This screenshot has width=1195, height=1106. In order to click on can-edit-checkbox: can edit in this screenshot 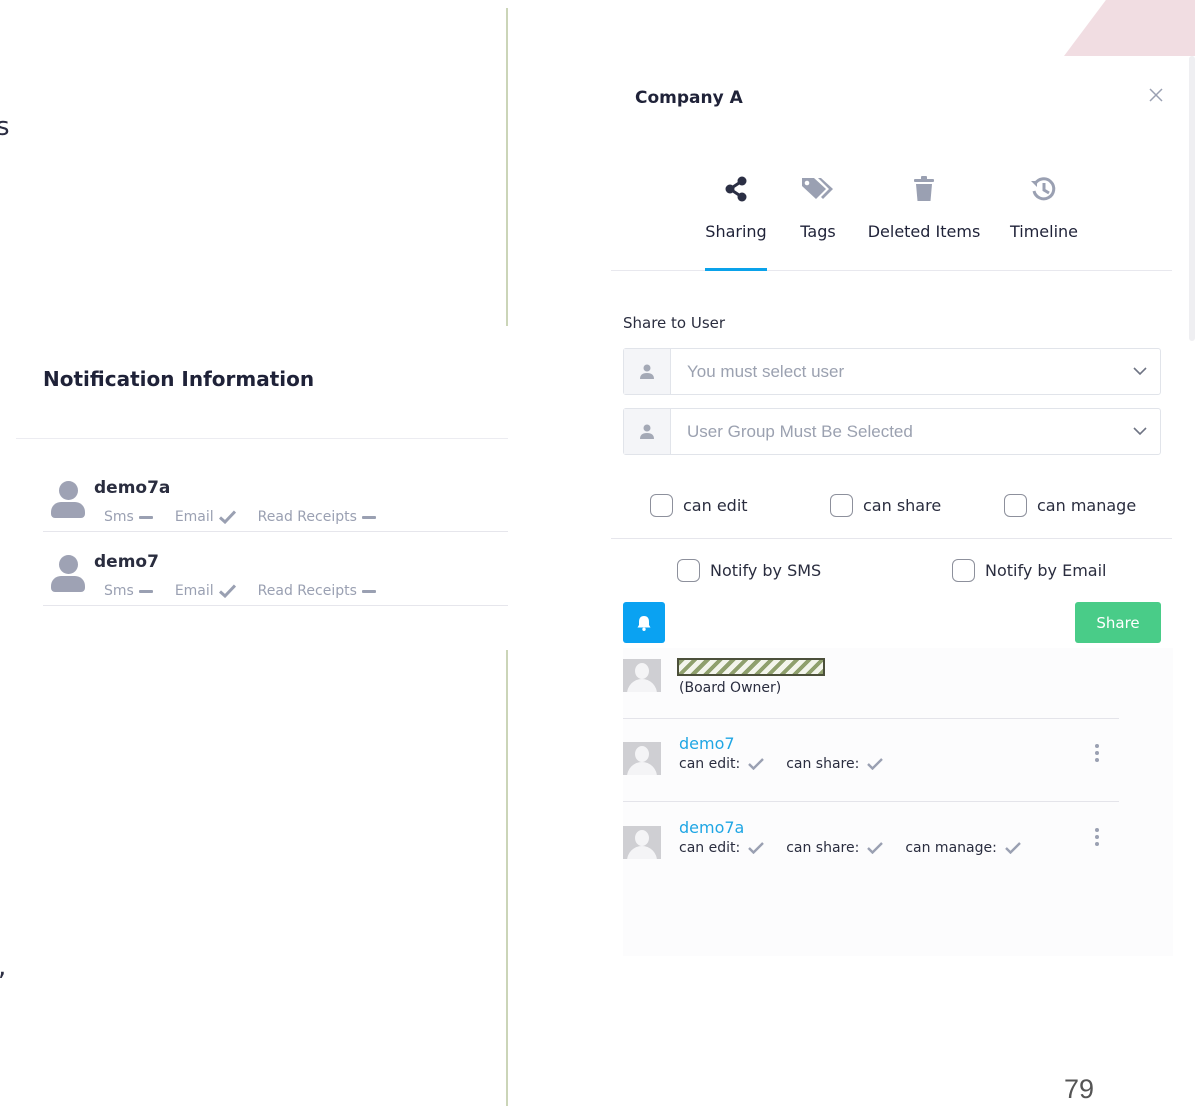, I will do `click(699, 505)`.